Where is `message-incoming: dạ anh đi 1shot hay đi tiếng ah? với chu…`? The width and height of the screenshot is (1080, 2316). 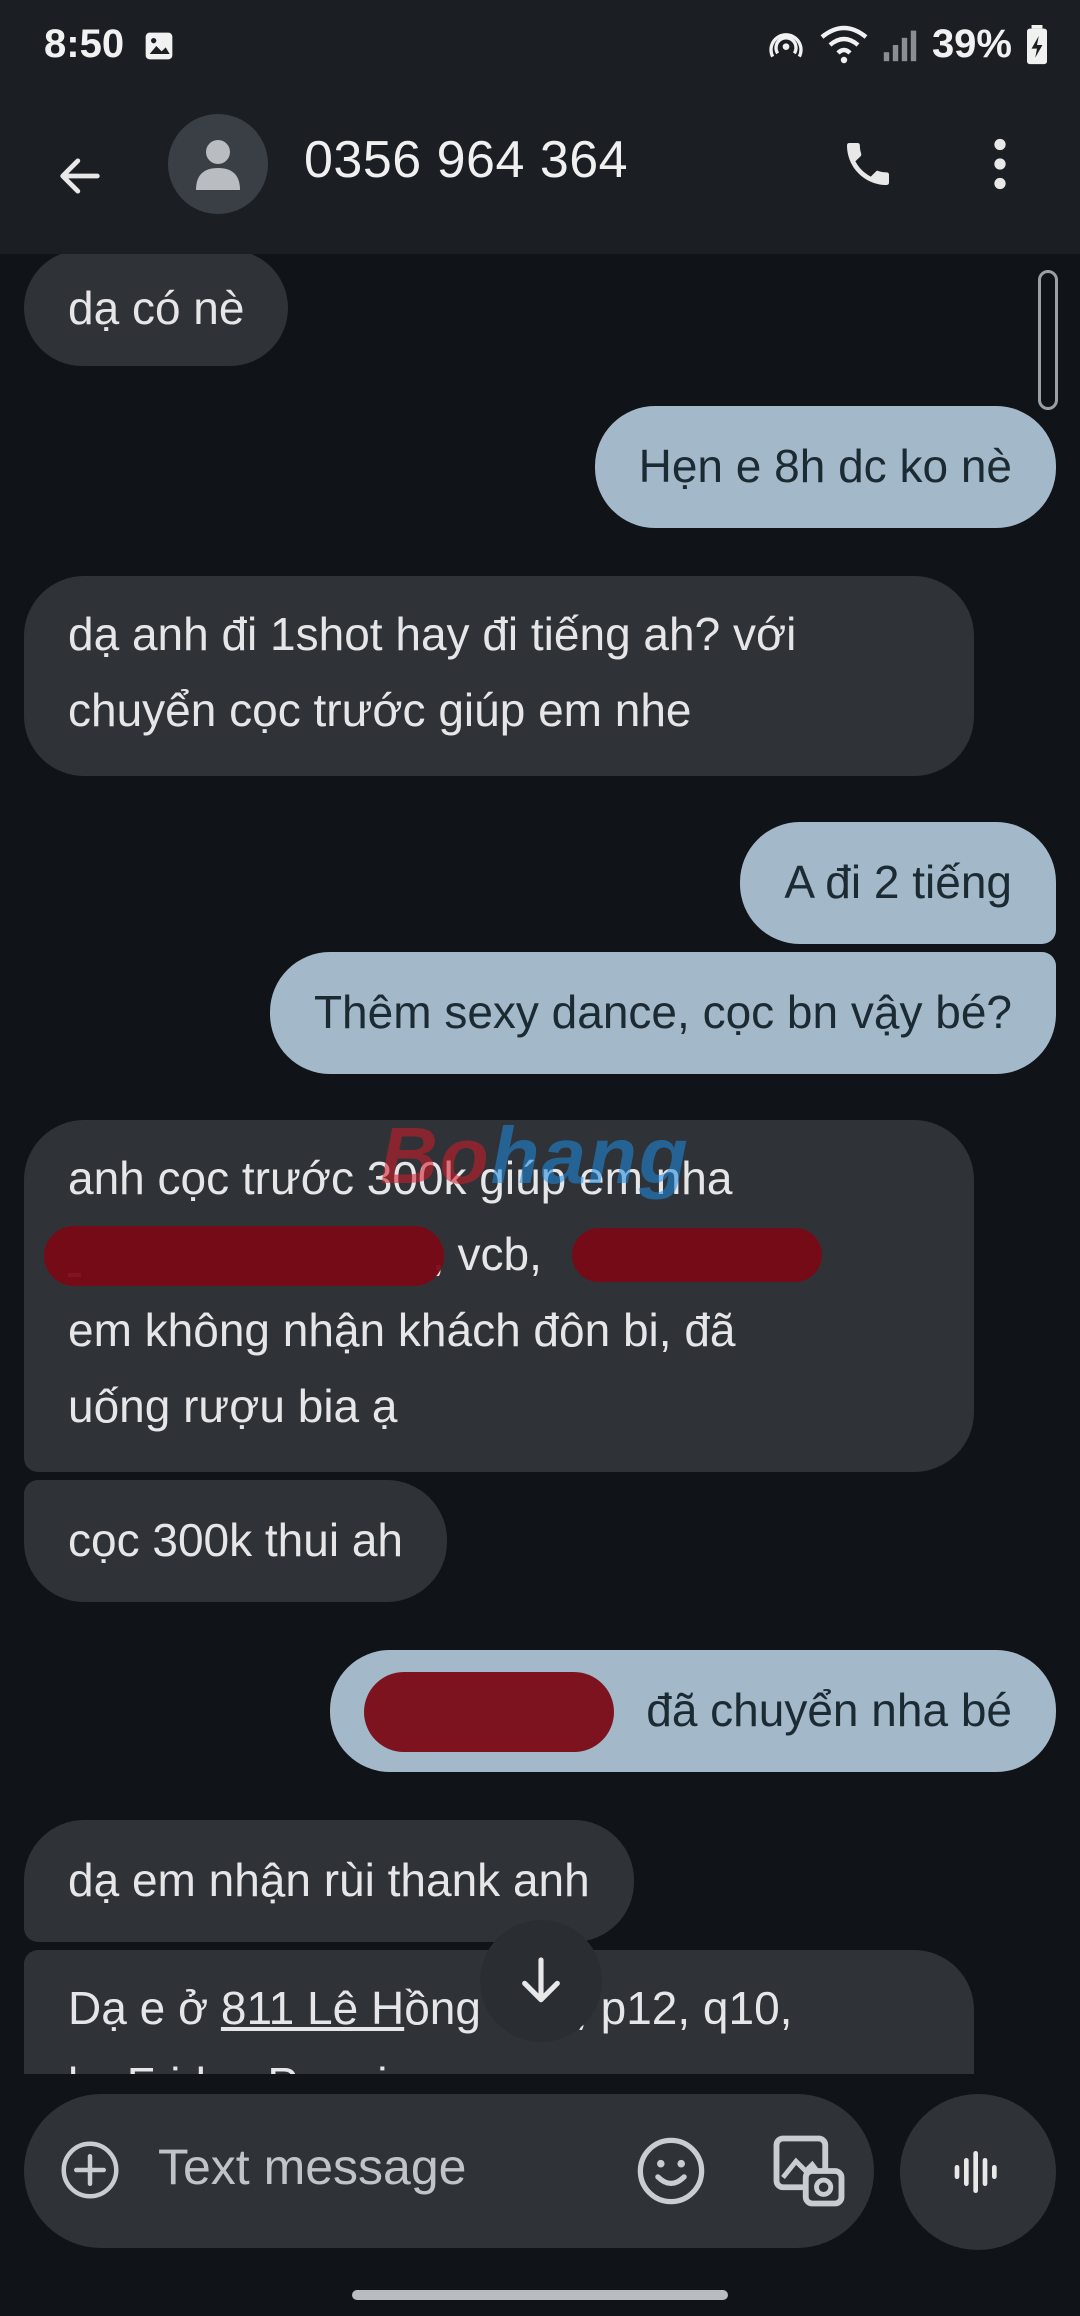 message-incoming: dạ anh đi 1shot hay đi tiếng ah? với chu… is located at coordinates (499, 676).